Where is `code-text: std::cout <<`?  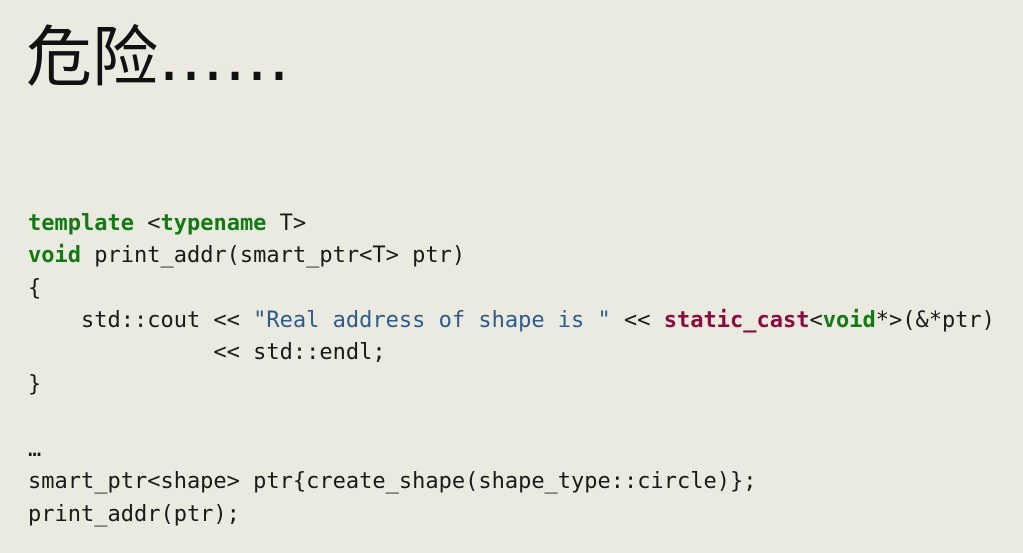 code-text: std::cout << is located at coordinates (141, 320).